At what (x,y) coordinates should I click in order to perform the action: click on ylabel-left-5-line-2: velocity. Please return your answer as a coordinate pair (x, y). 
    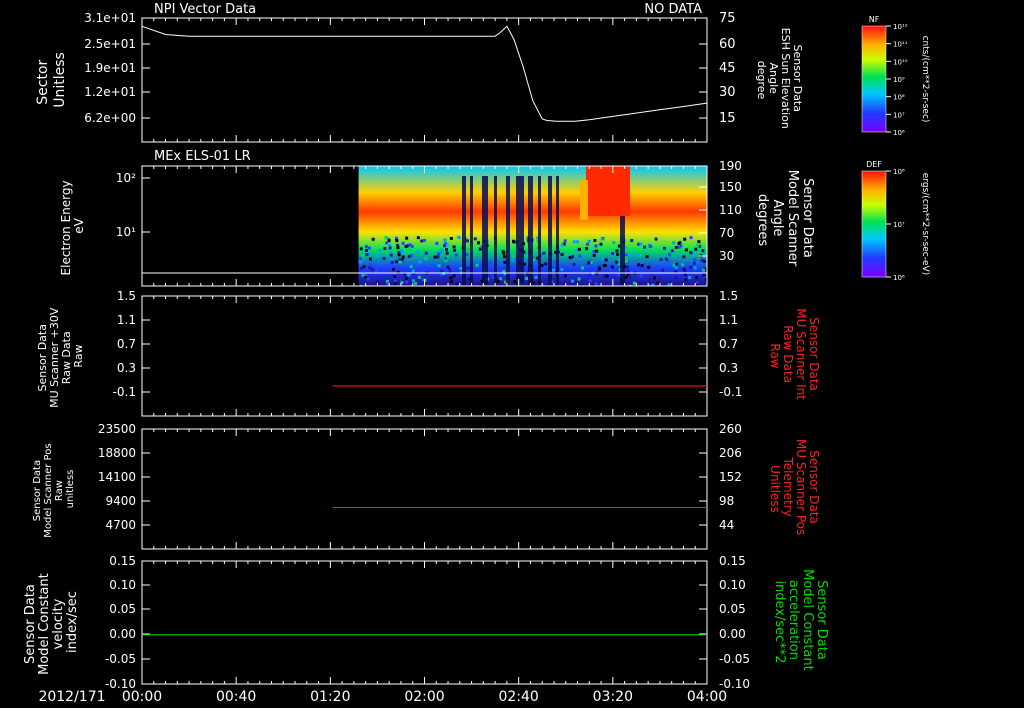
    Looking at the image, I should click on (58, 623).